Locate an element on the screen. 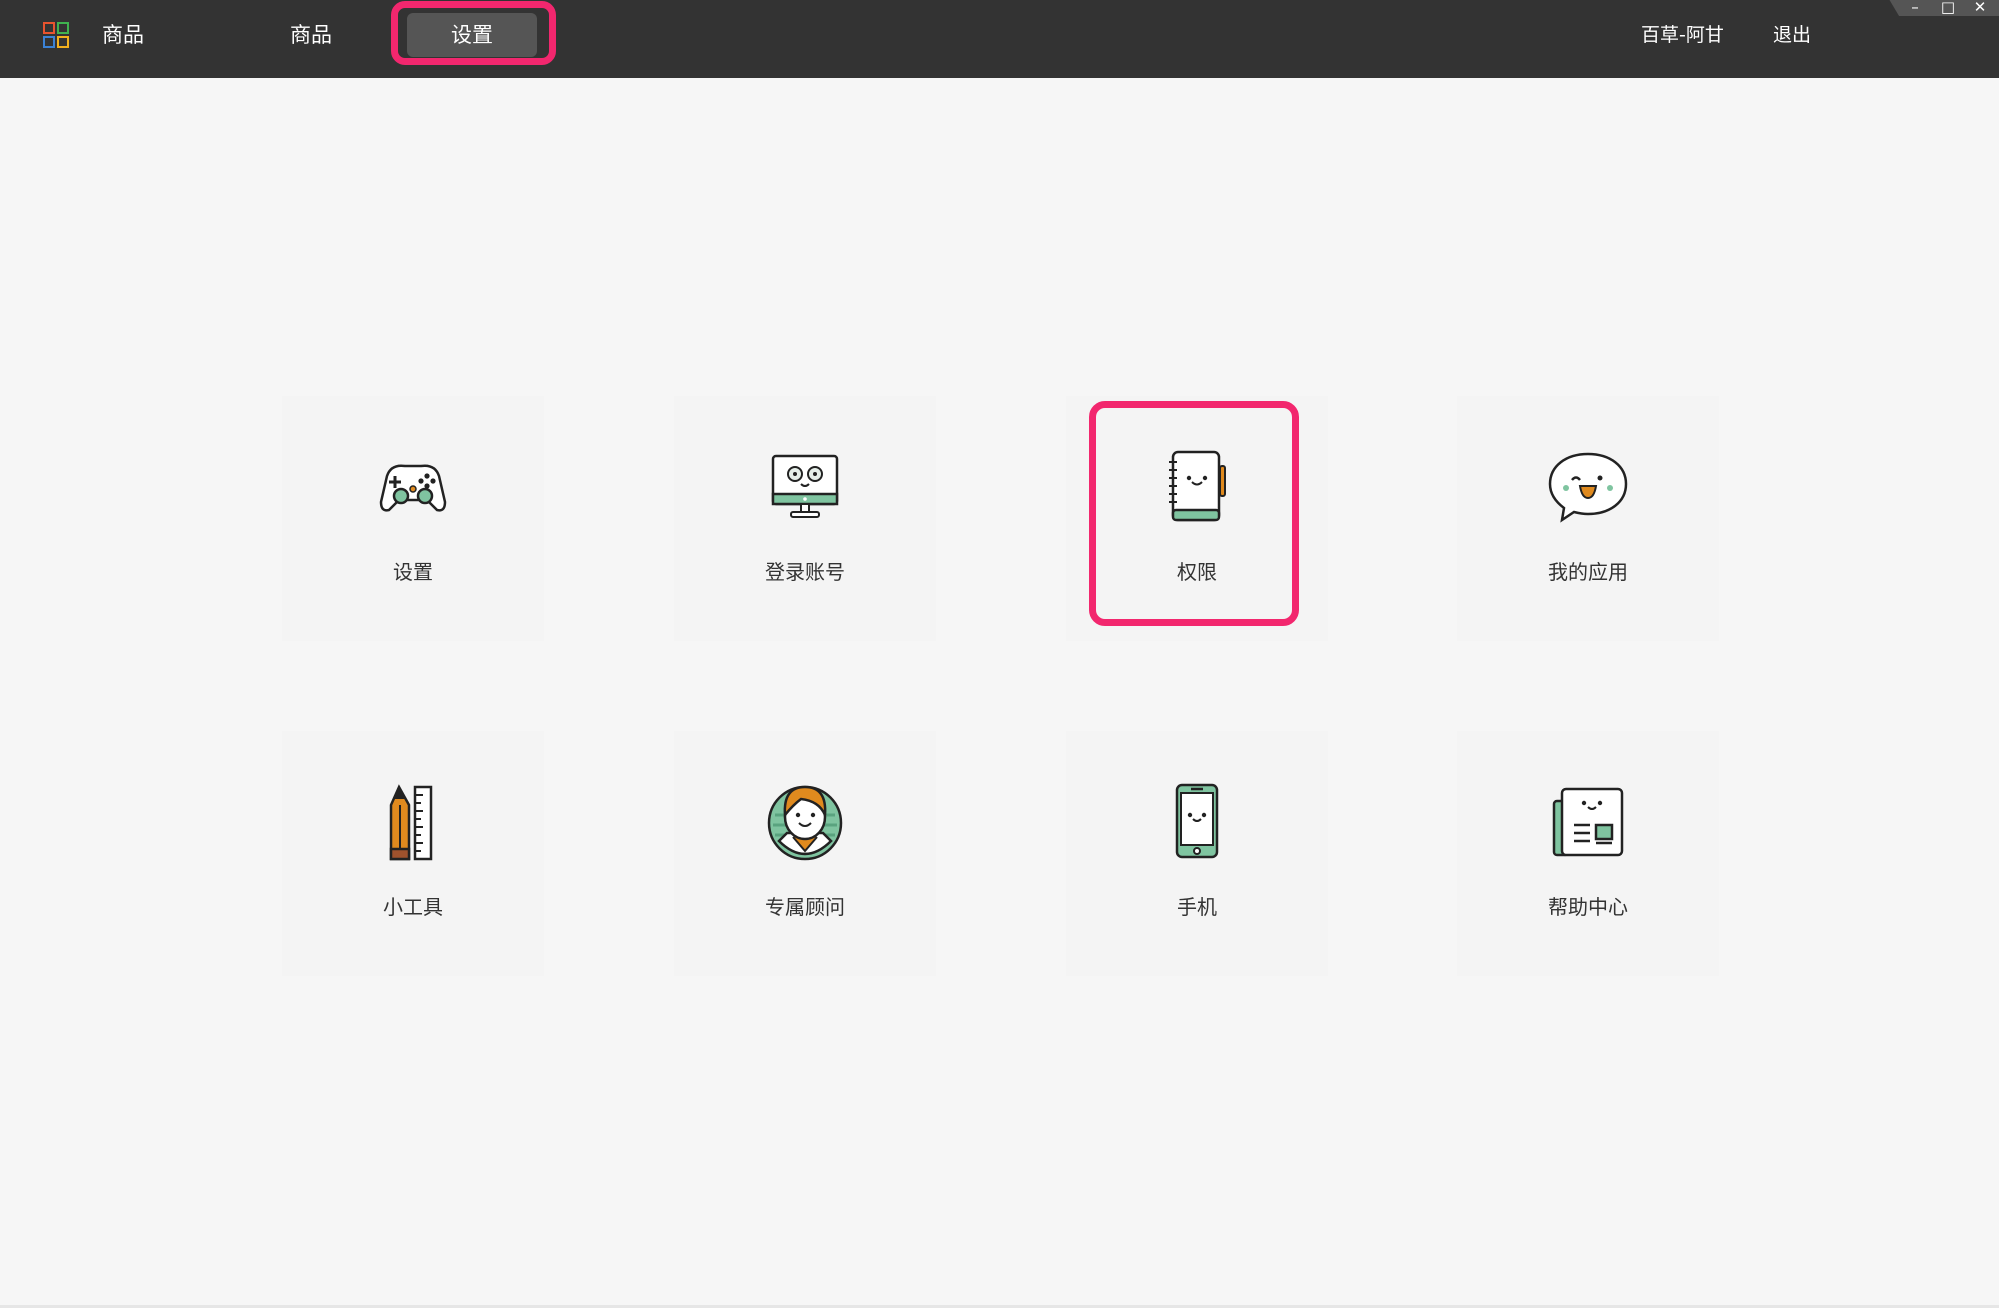  chat-bubble-icon is located at coordinates (1588, 487).